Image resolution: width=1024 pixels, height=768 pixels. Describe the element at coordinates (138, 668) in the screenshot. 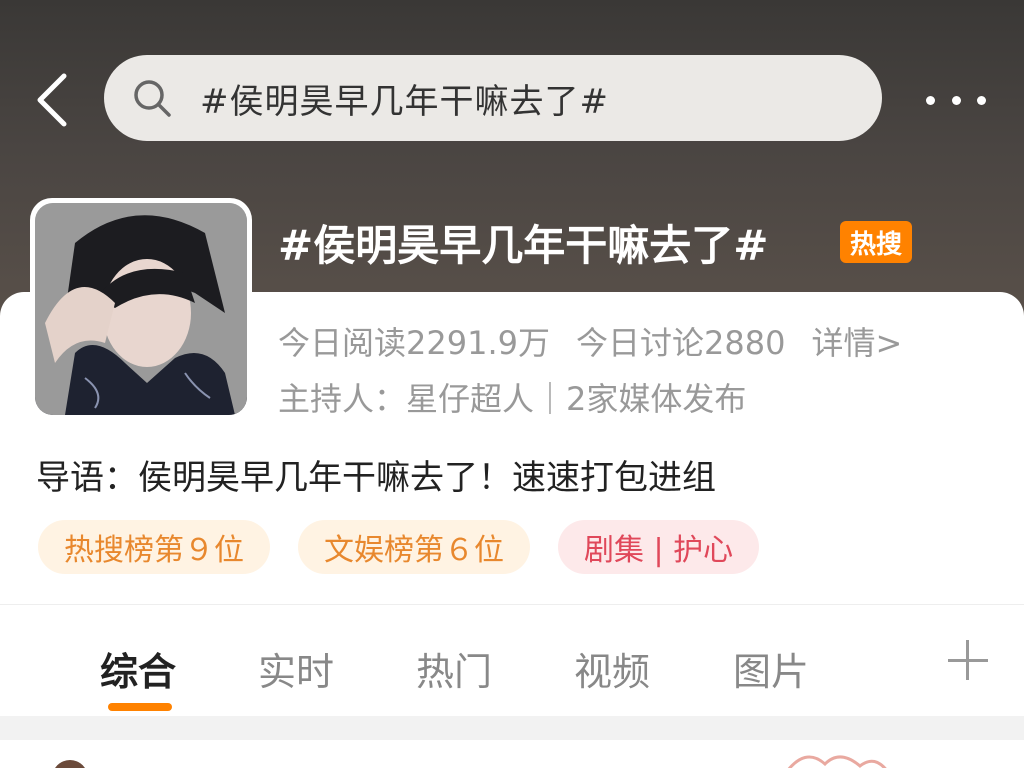

I see `tab-comprehensive: 综合` at that location.